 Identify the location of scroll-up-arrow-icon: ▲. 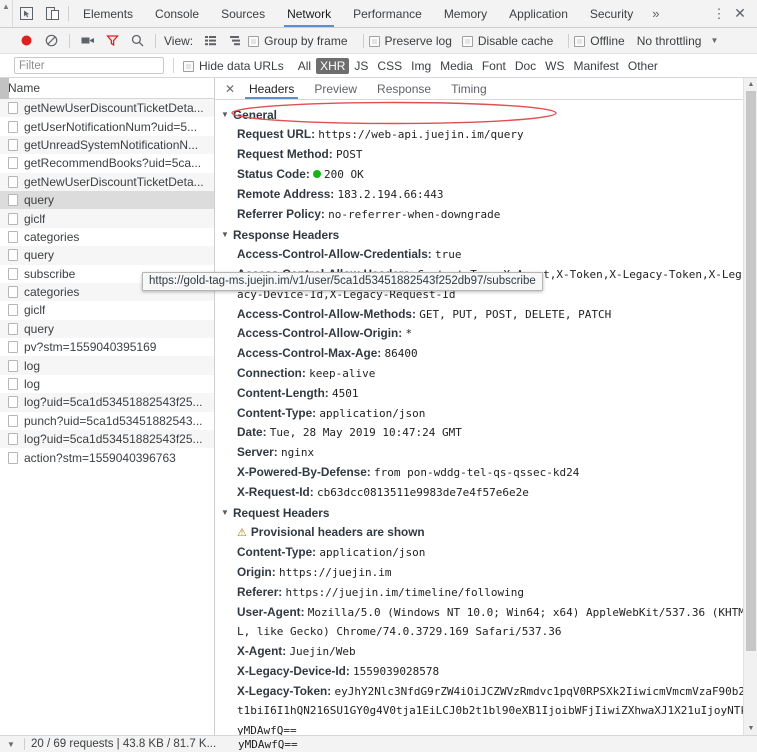
(750, 84).